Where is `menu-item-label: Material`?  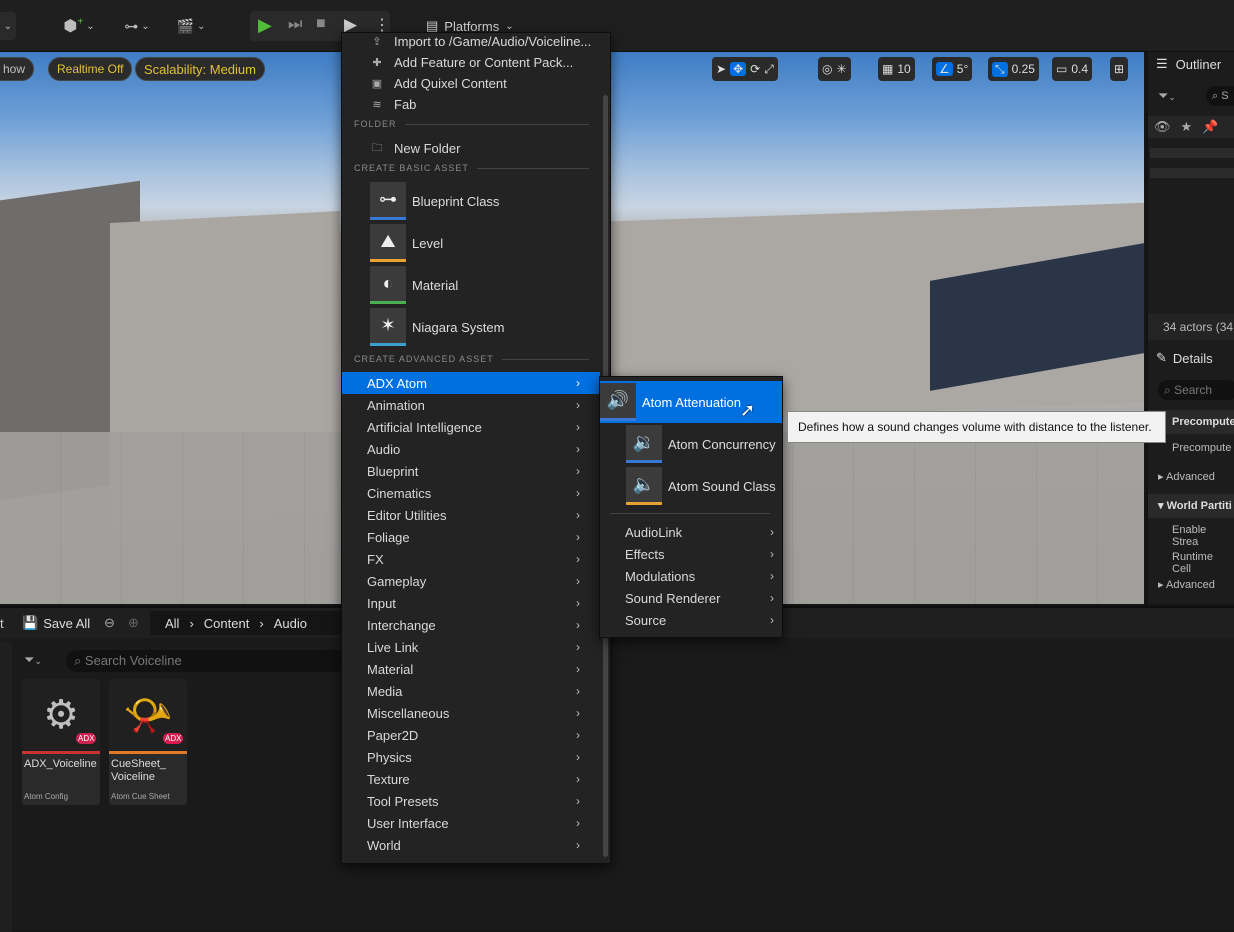 menu-item-label: Material is located at coordinates (435, 285).